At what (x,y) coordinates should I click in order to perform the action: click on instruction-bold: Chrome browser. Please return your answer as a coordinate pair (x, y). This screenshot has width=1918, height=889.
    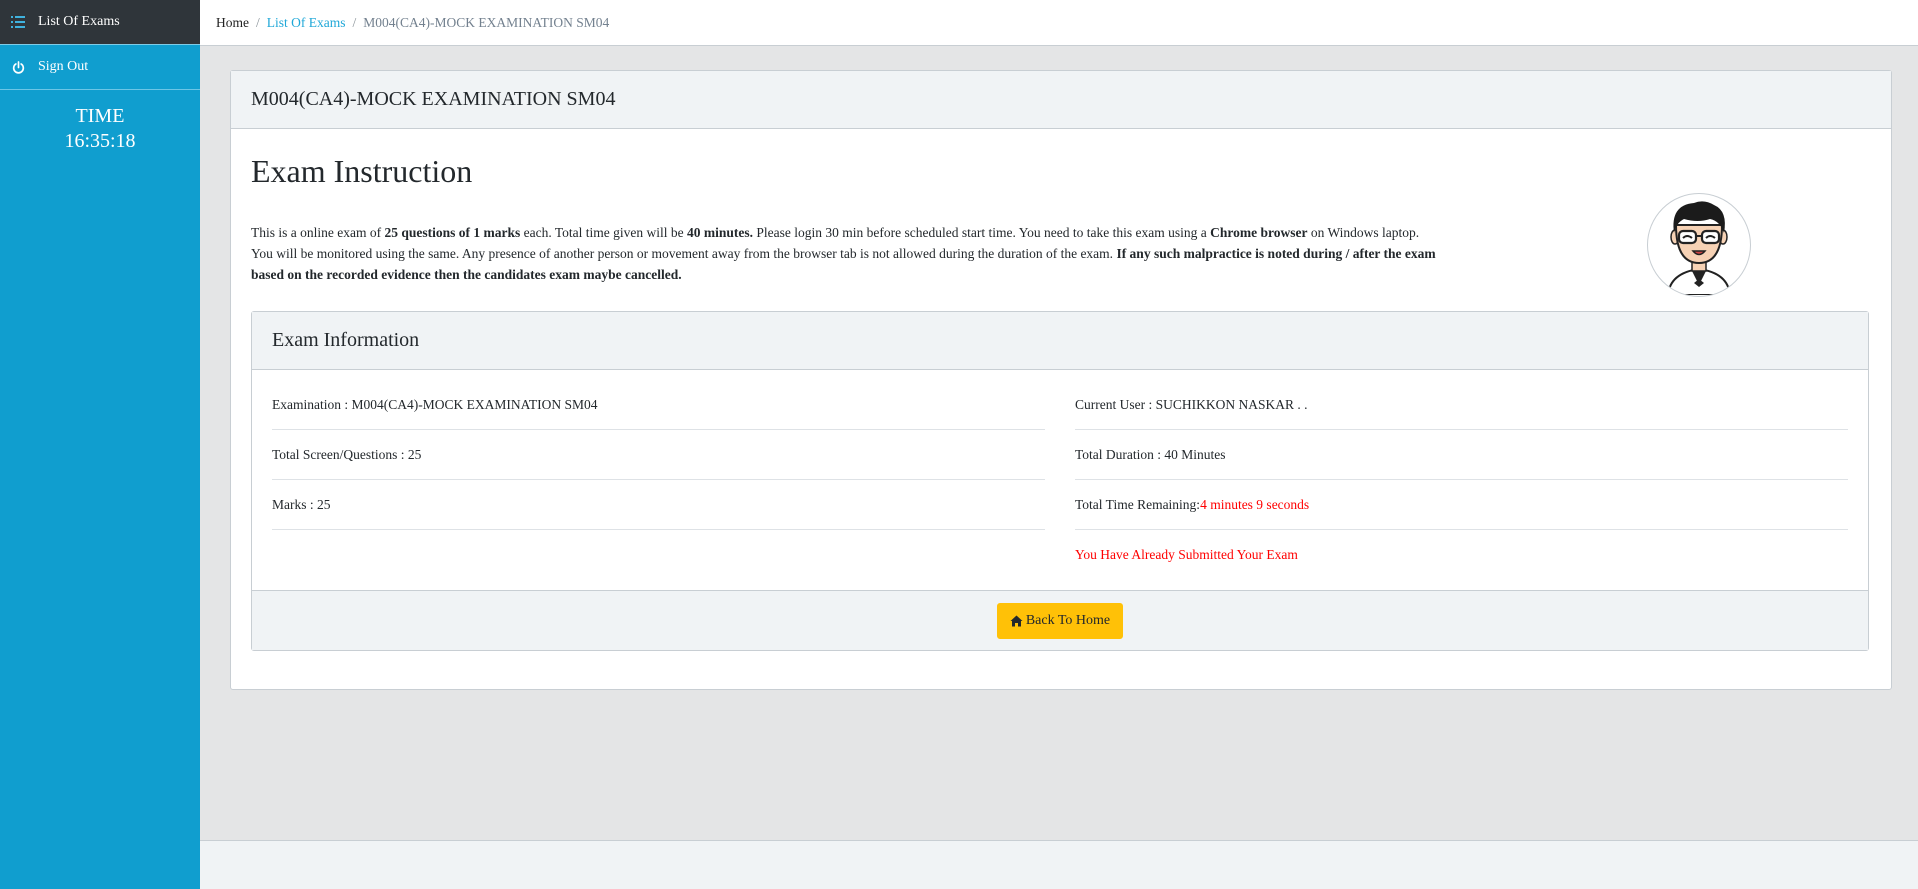
    Looking at the image, I should click on (1259, 232).